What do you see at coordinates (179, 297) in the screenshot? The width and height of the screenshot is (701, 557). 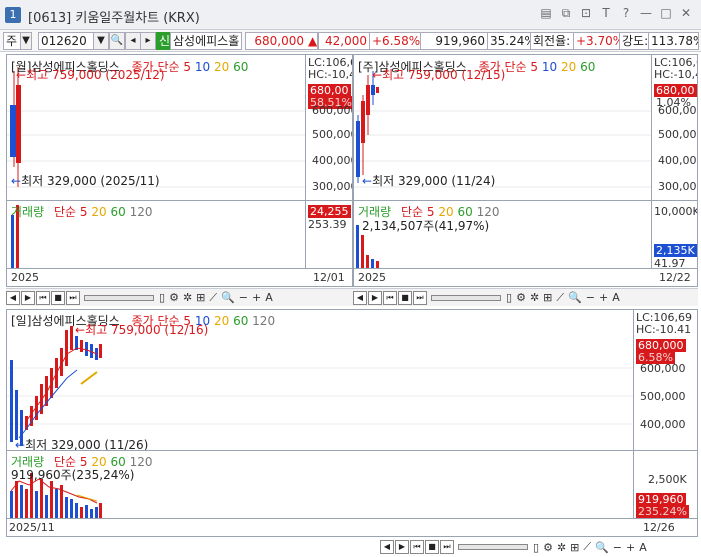 I see `monthly-controls: ◀ ▶ ⏮ ■ ⏭ ▯ ⚙ ✲ ⊞ ⟋ 🔍 − + A` at bounding box center [179, 297].